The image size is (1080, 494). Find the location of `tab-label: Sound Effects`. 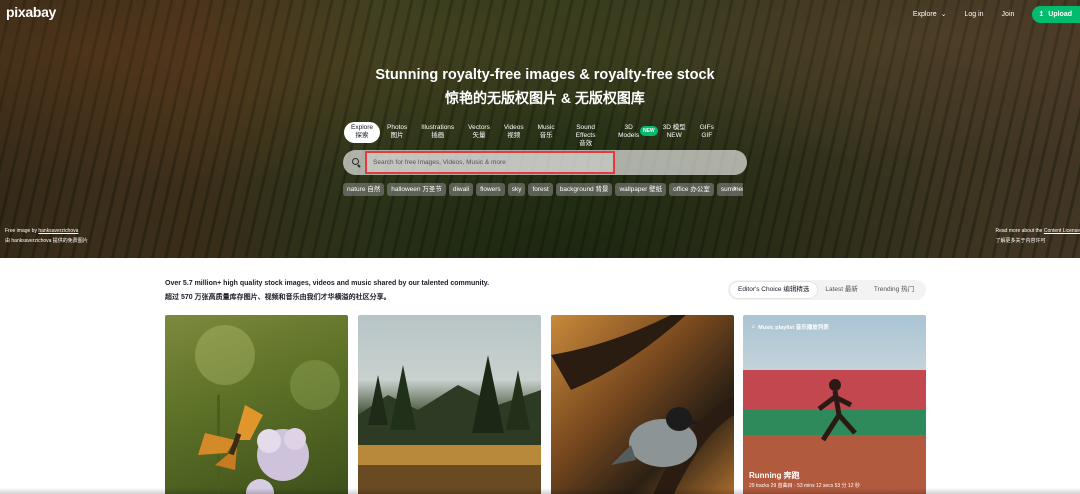

tab-label: Sound Effects is located at coordinates (585, 131).